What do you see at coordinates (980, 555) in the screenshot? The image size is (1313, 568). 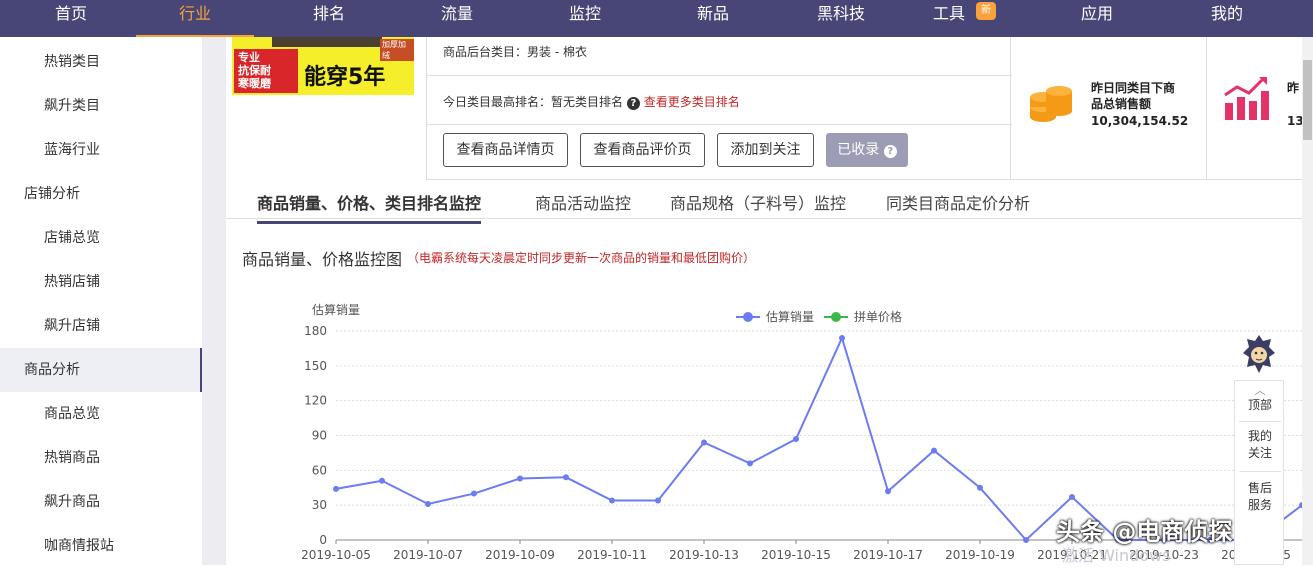 I see `x-tick-label: 2019-10-19` at bounding box center [980, 555].